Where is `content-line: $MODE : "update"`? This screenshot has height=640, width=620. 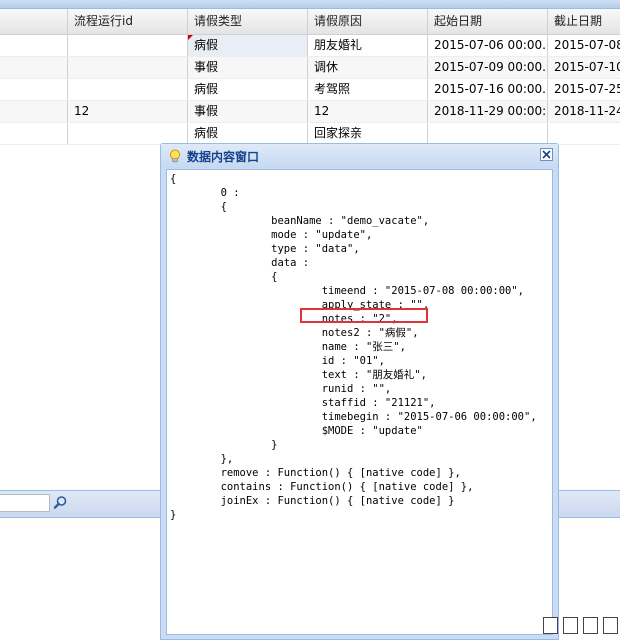 content-line: $MODE : "update" is located at coordinates (296, 431).